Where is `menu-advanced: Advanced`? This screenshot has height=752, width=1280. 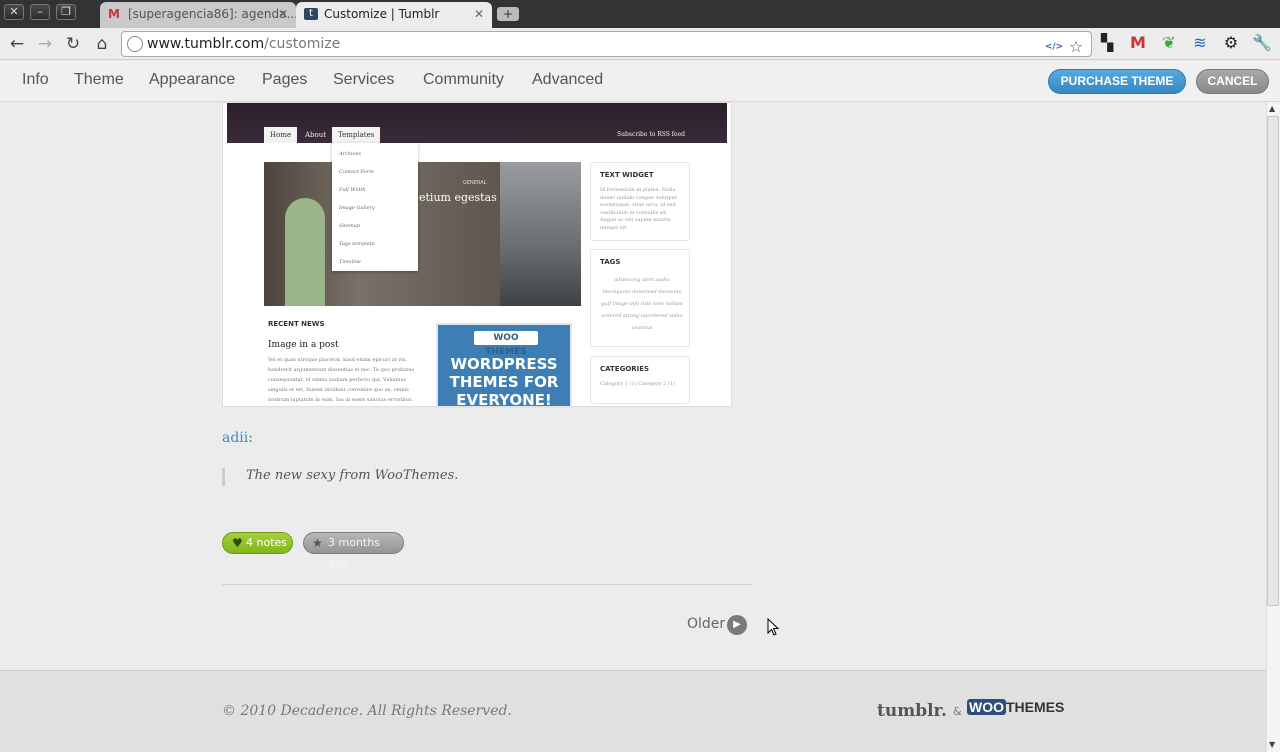
menu-advanced: Advanced is located at coordinates (567, 80).